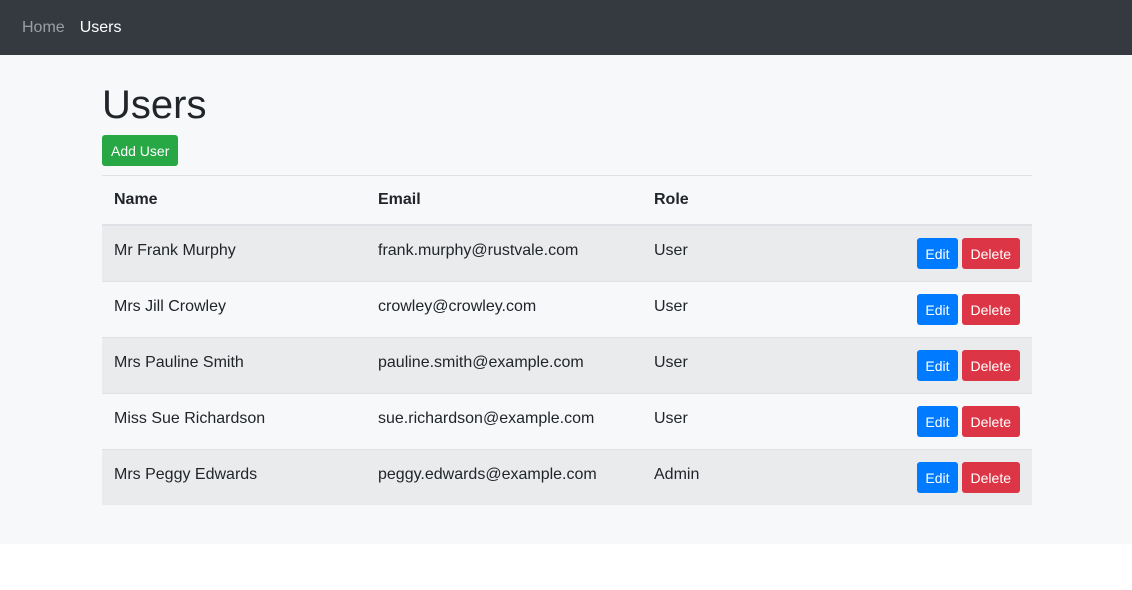 This screenshot has width=1132, height=590. I want to click on user-email: frank.murphy@rustvale.com, so click(478, 250).